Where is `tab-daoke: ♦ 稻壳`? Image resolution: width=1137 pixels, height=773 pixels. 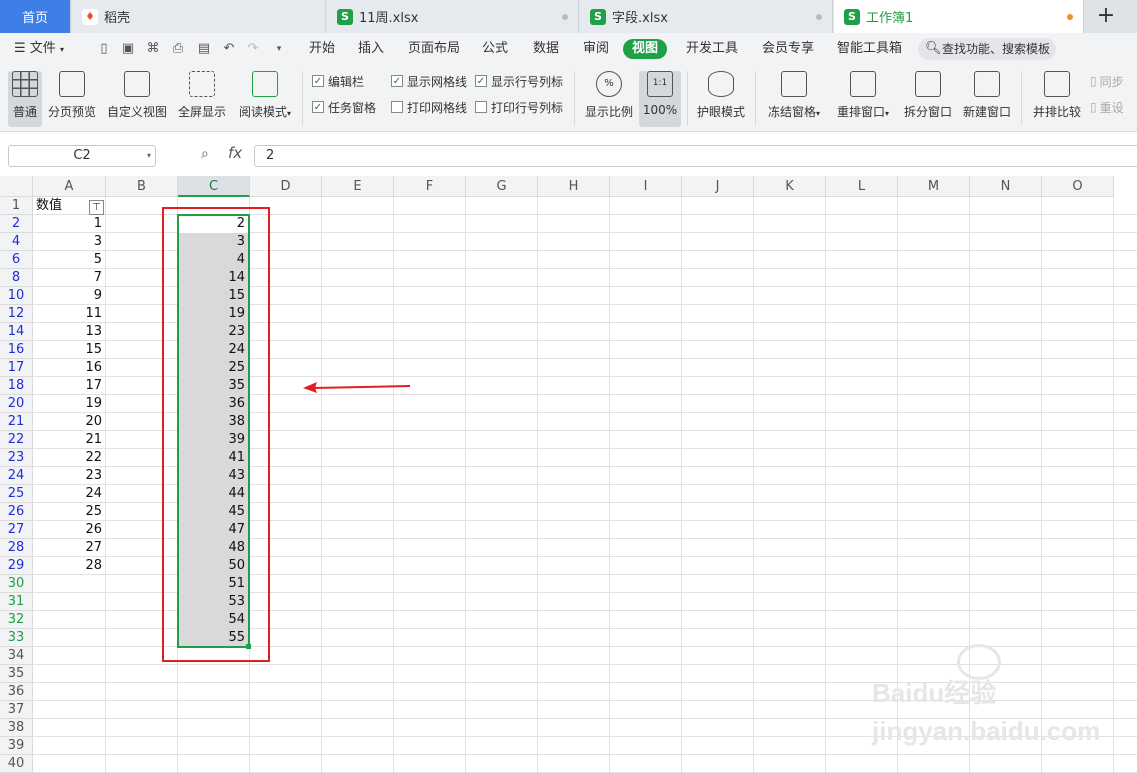
tab-daoke: ♦ 稻壳 is located at coordinates (199, 16).